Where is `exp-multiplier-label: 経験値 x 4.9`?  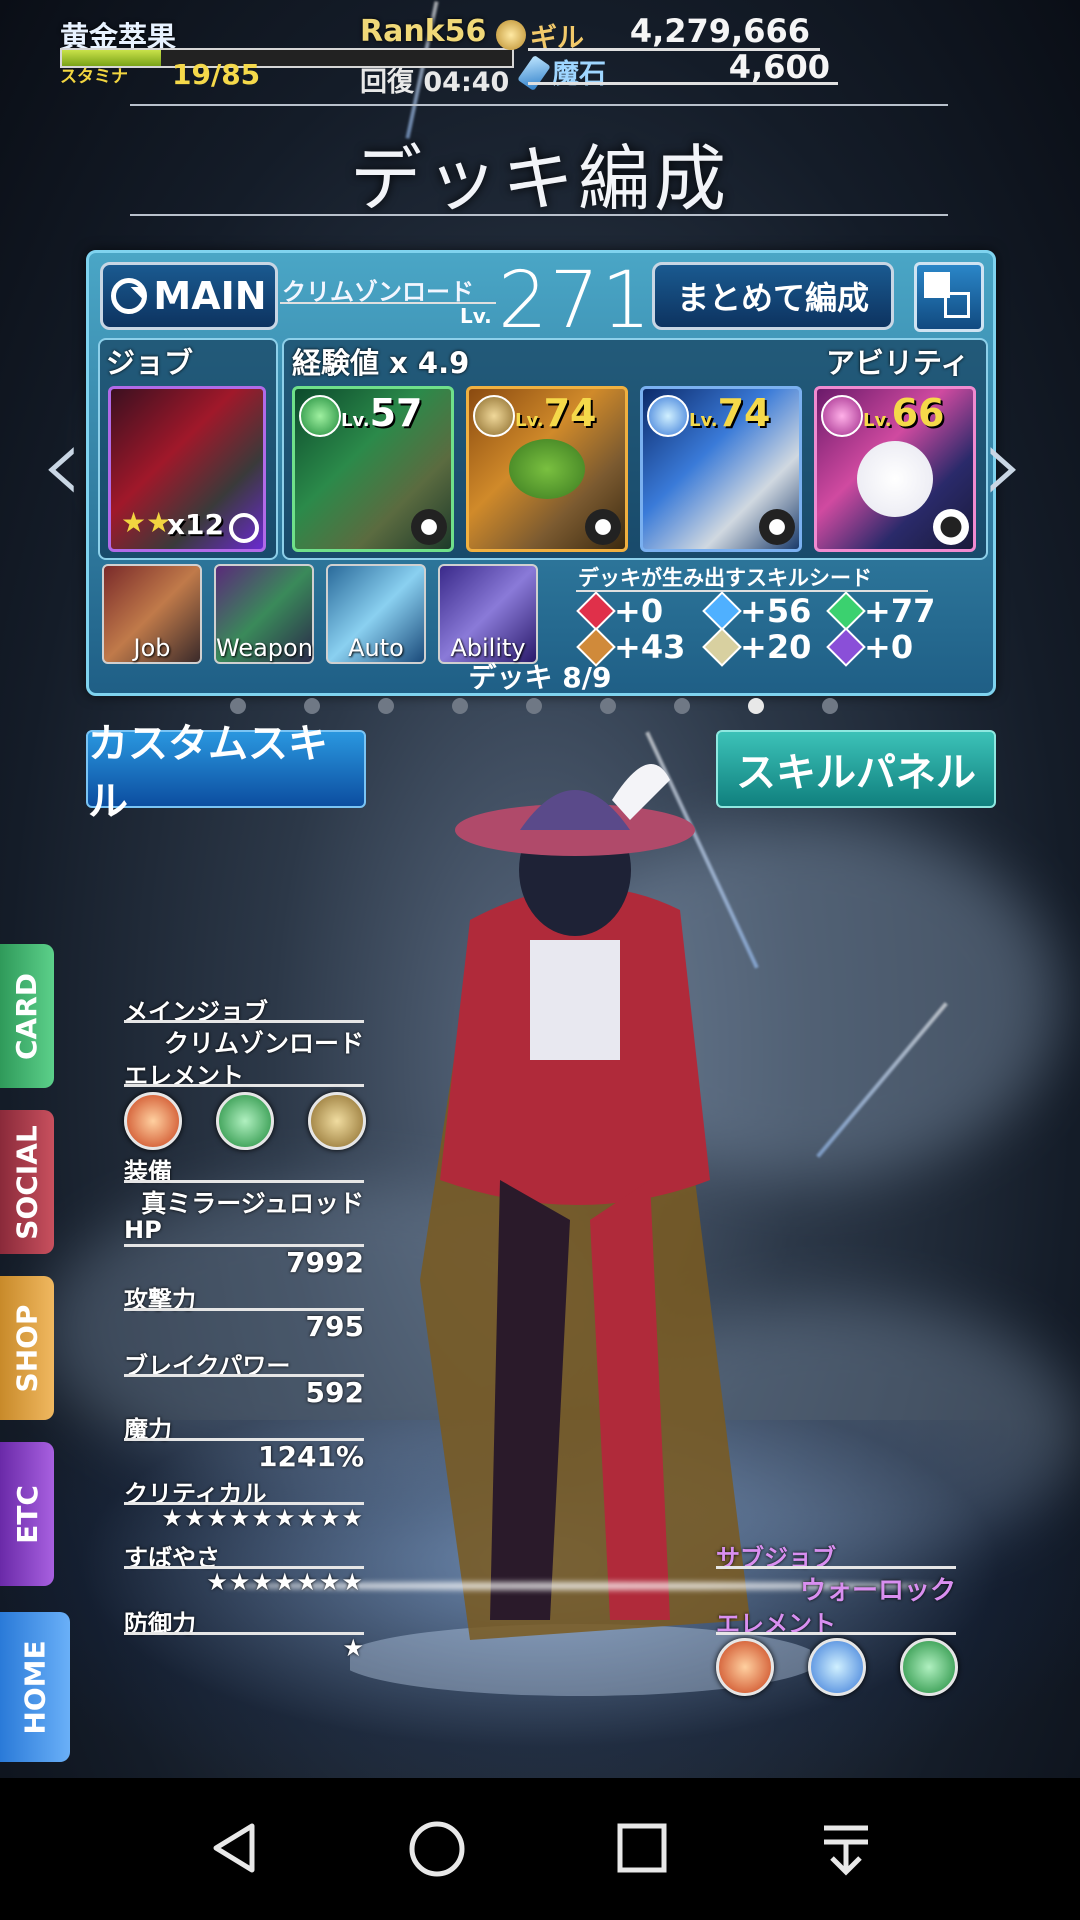
exp-multiplier-label: 経験値 x 4.9 is located at coordinates (381, 363).